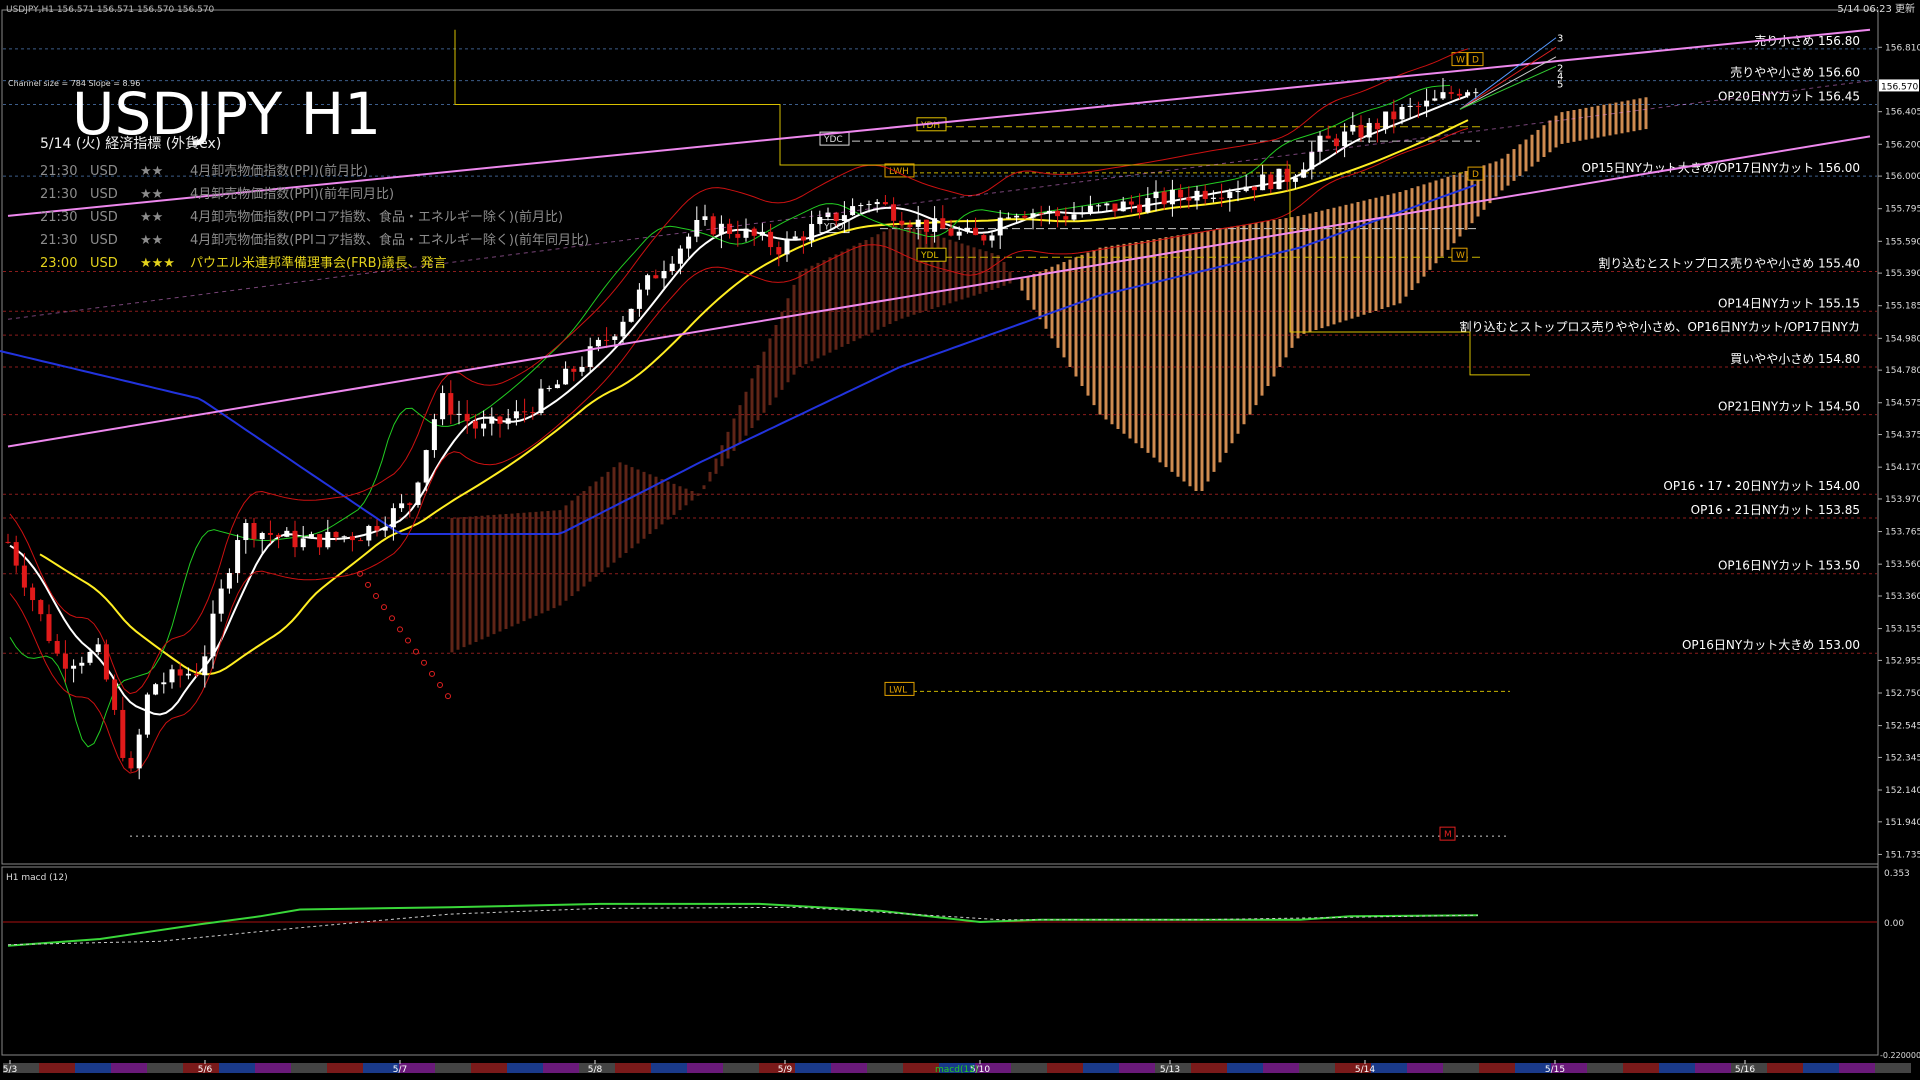 This screenshot has height=1080, width=1920. What do you see at coordinates (1902, 823) in the screenshot?
I see `price-tick-label: 151.940` at bounding box center [1902, 823].